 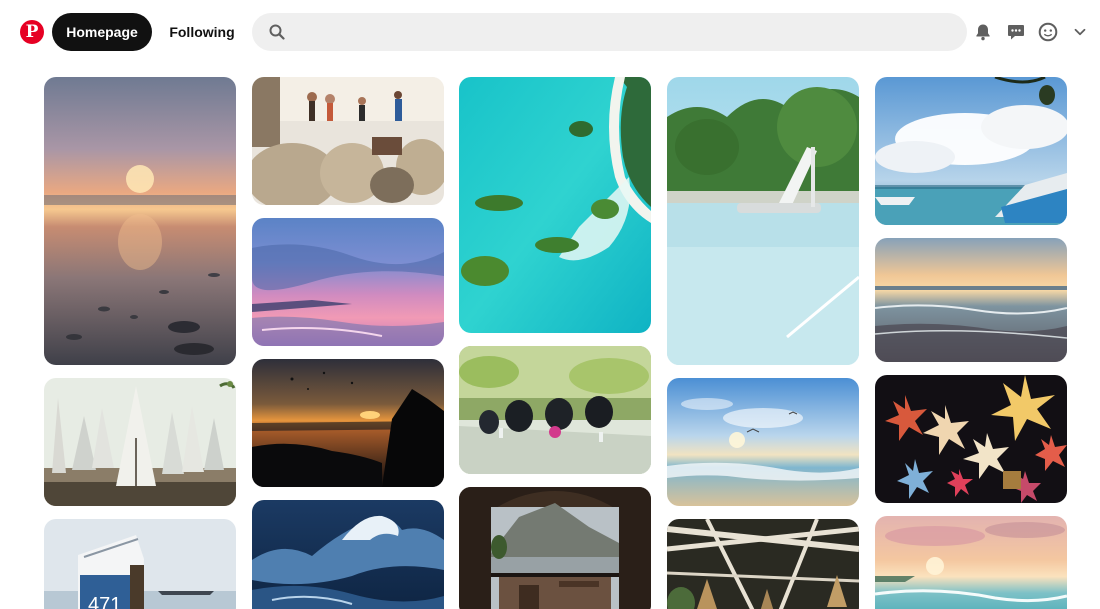 I want to click on pin-beach-sunrise-birds, so click(x=763, y=442).